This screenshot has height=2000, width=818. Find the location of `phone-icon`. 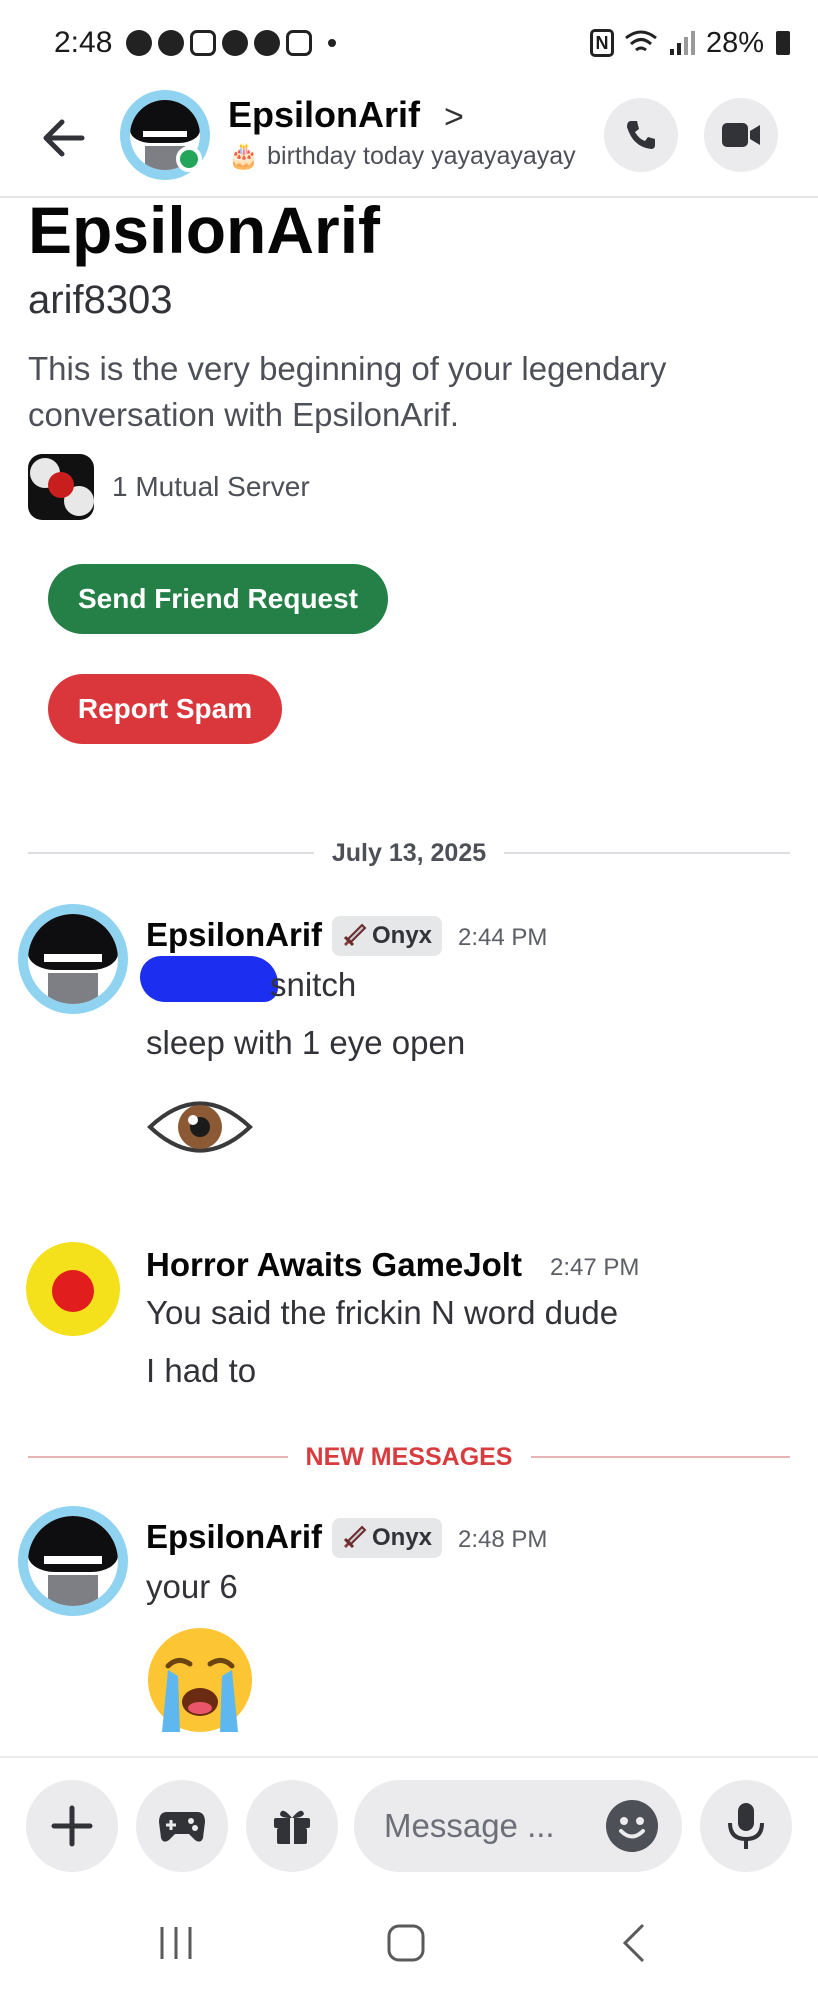

phone-icon is located at coordinates (641, 135).